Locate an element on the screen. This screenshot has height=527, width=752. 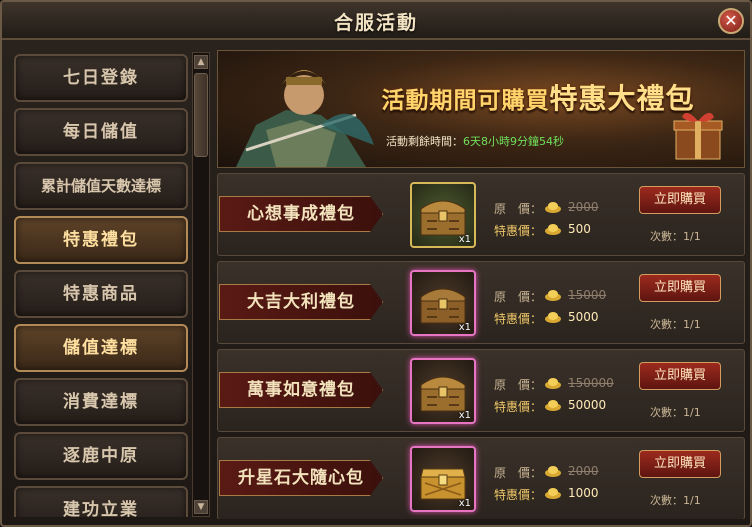
banner-headline-prefix: 活動期間可購買 is located at coordinates (465, 100).